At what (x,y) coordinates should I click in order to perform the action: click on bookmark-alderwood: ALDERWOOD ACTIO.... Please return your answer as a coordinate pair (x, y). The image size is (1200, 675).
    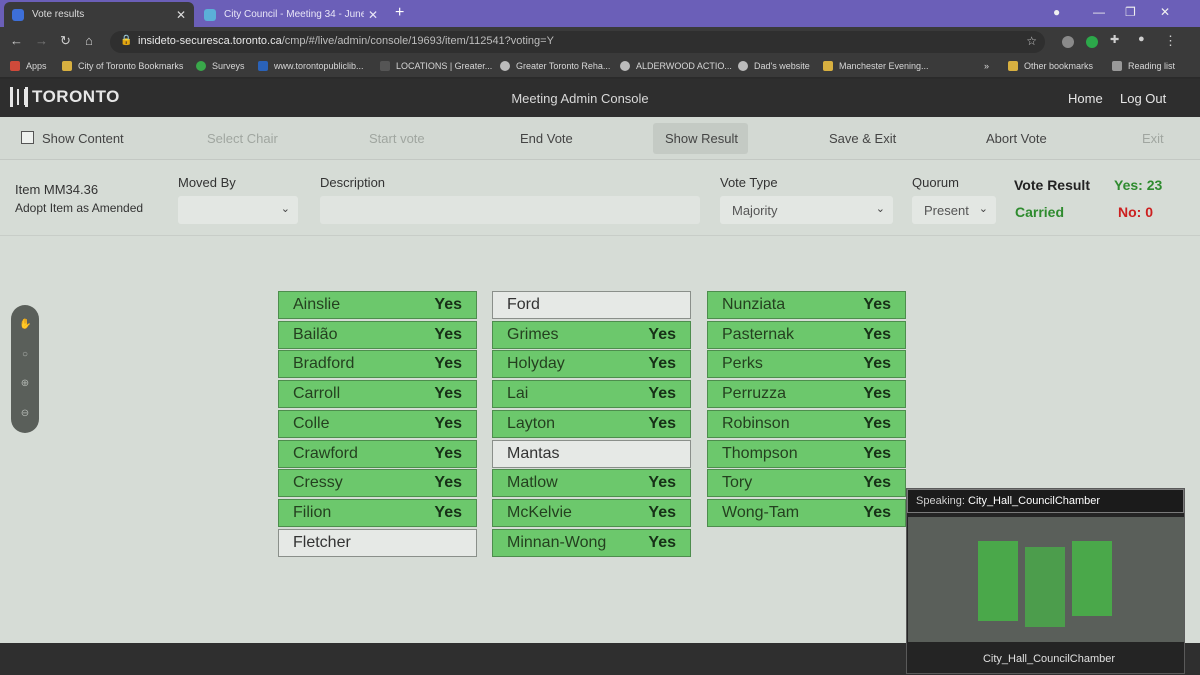
    Looking at the image, I should click on (676, 66).